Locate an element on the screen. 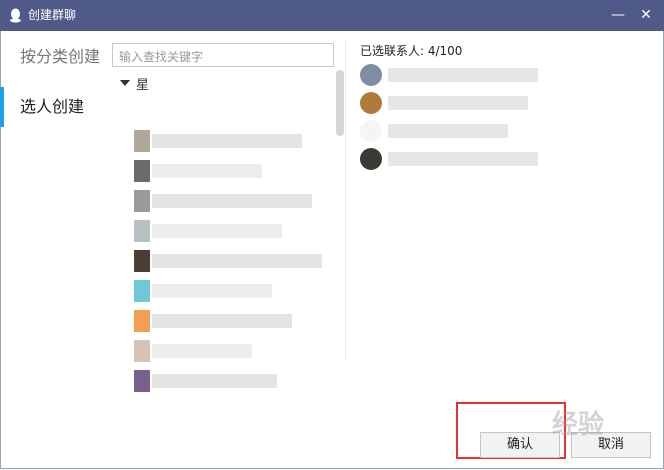 The image size is (664, 470). selected-count-label: 已选联系人: 4/100 is located at coordinates (411, 51).